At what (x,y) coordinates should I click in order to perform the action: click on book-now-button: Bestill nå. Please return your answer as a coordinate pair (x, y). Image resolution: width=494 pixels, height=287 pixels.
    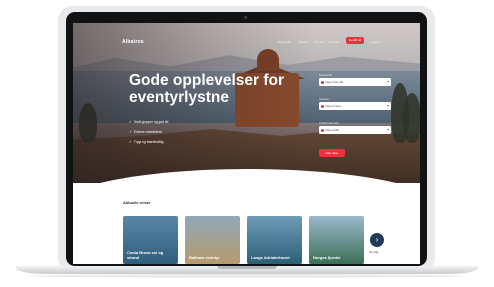
    Looking at the image, I should click on (355, 40).